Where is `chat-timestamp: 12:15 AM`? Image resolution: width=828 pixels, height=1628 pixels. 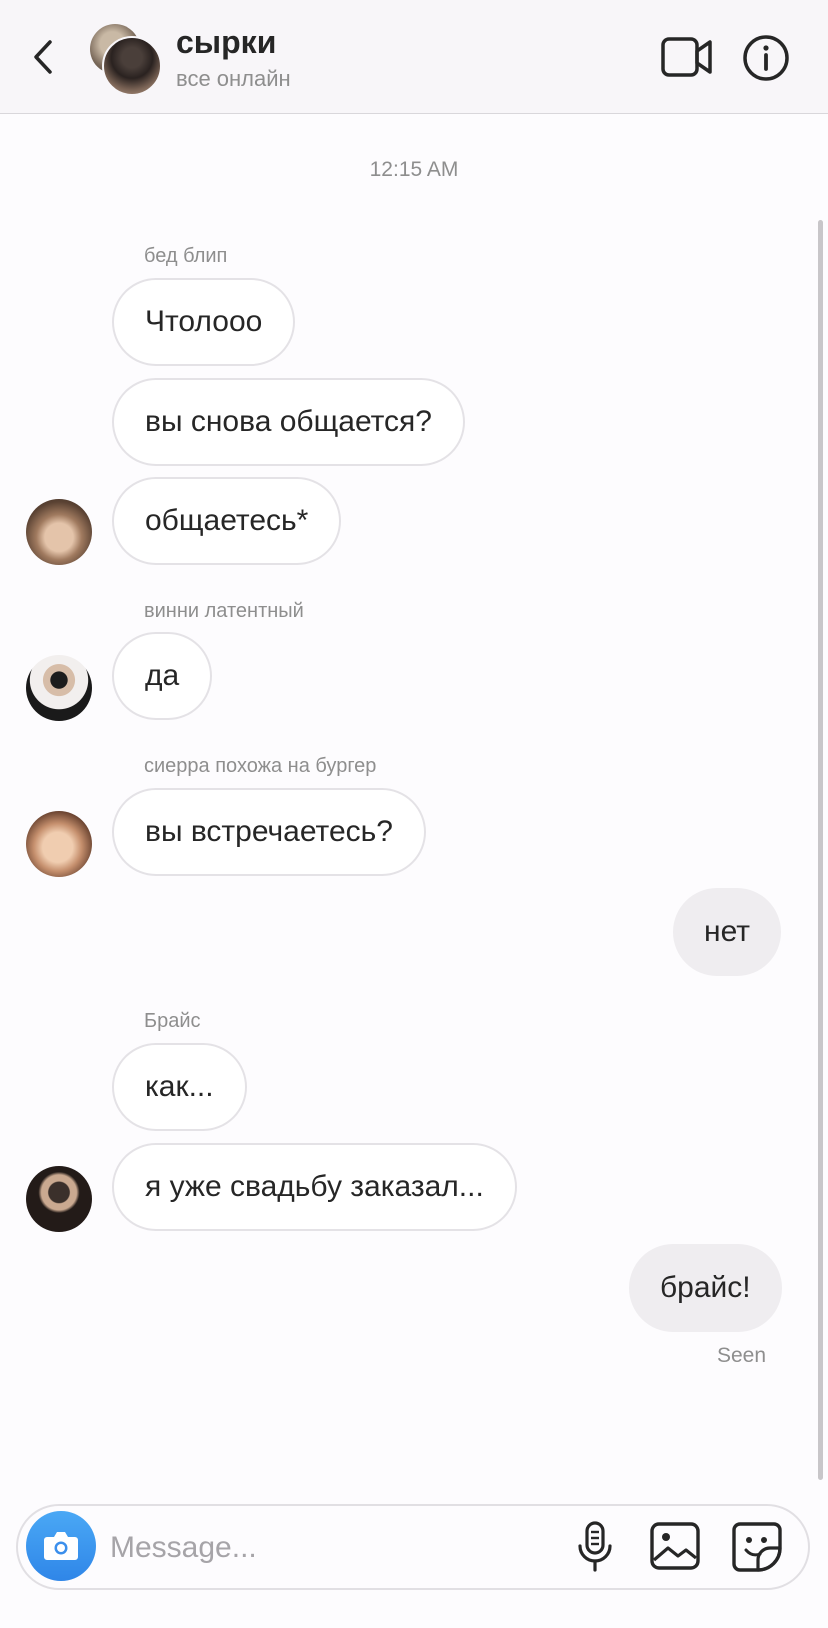 chat-timestamp: 12:15 AM is located at coordinates (414, 169).